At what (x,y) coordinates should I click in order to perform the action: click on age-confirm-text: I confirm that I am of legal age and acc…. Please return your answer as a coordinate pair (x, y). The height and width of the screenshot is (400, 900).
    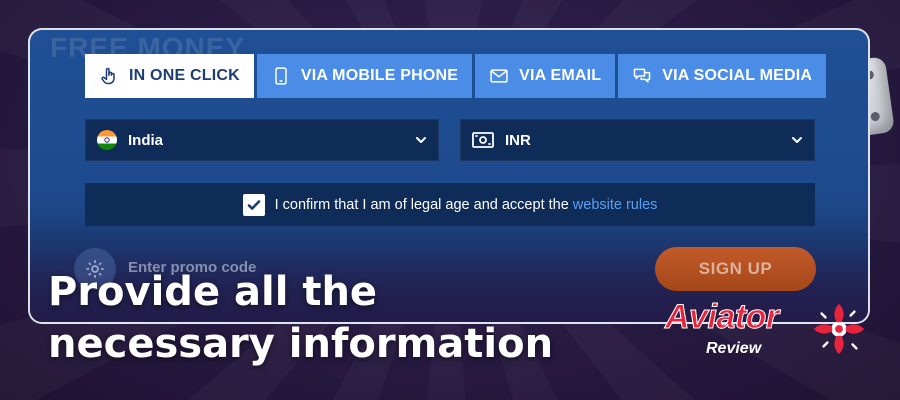
    Looking at the image, I should click on (421, 204).